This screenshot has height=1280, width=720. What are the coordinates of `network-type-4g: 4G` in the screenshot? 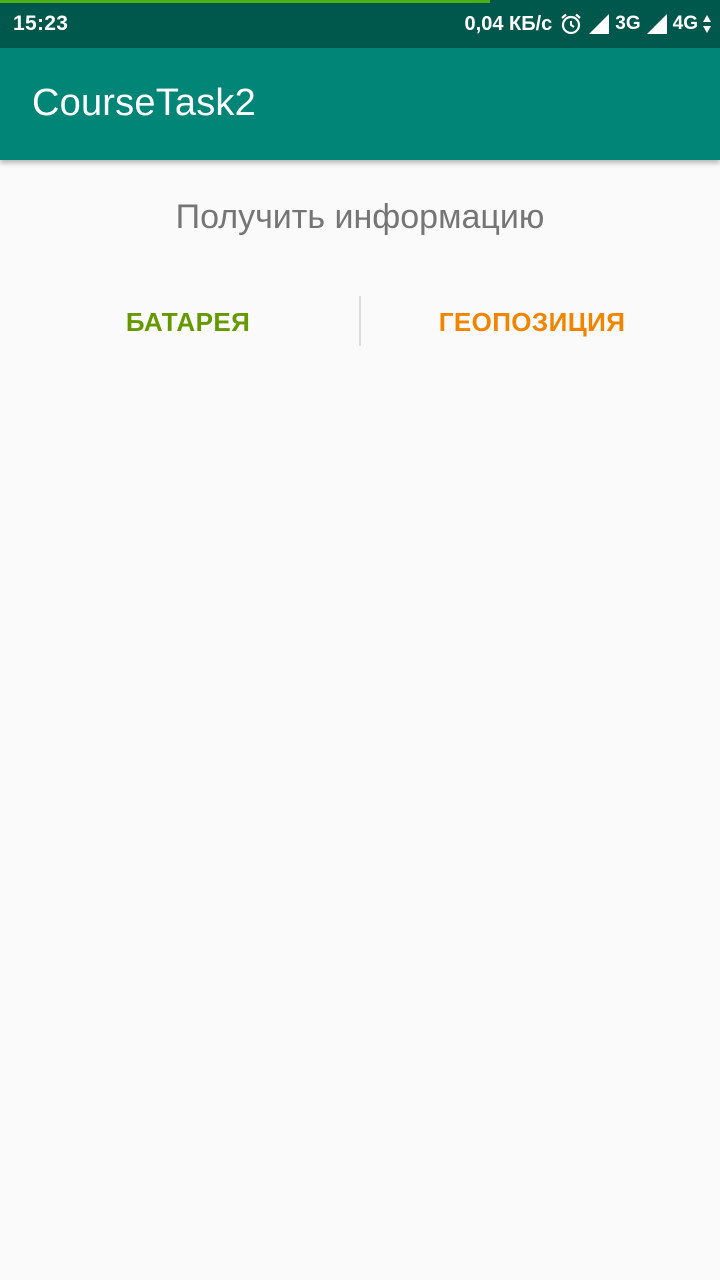 It's located at (685, 23).